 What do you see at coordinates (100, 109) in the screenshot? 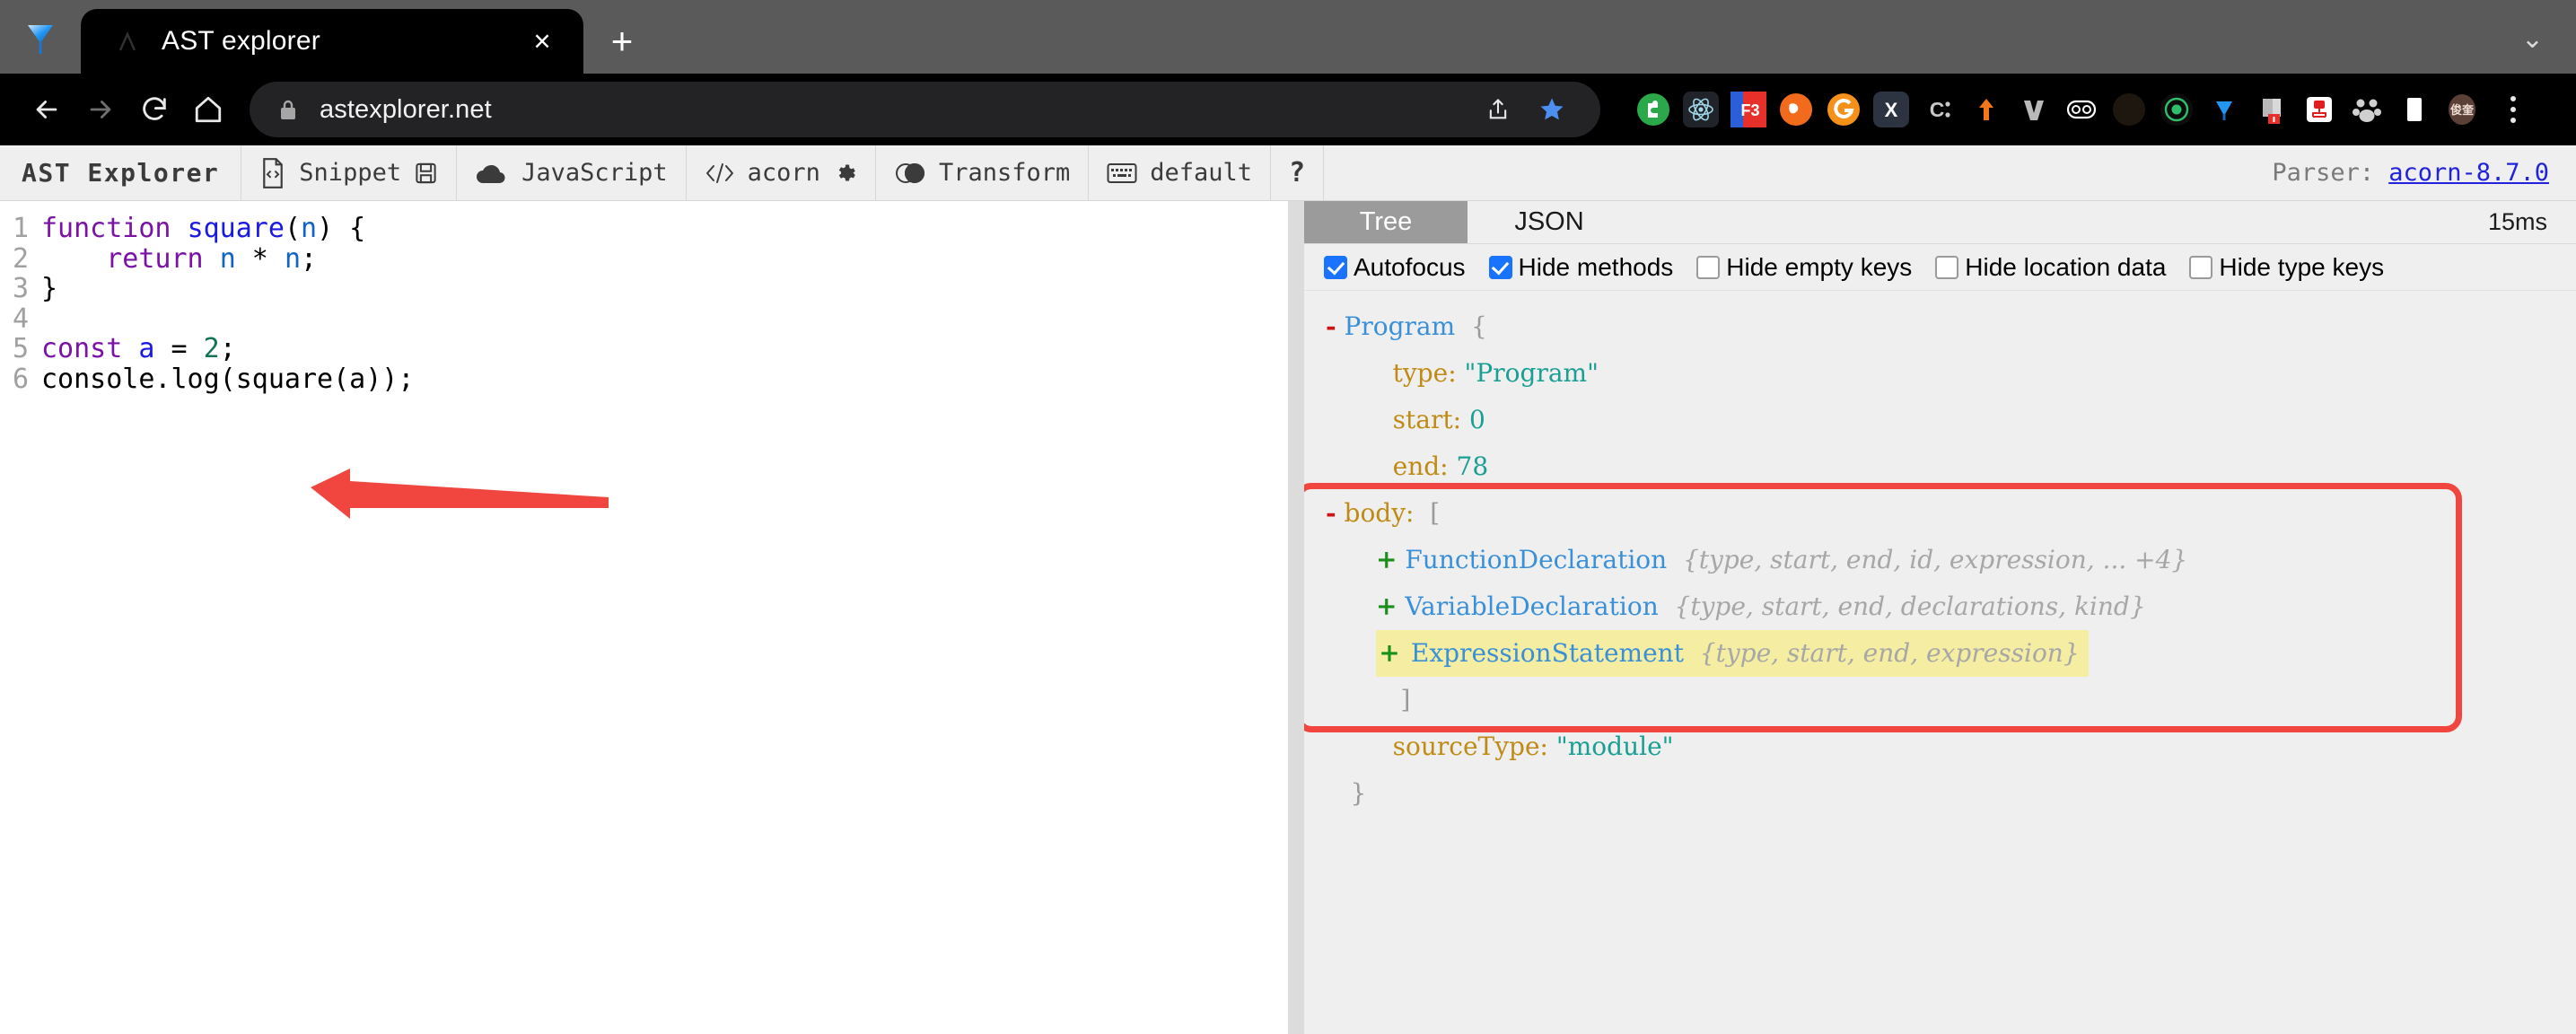
I see `forward-arrow-icon` at bounding box center [100, 109].